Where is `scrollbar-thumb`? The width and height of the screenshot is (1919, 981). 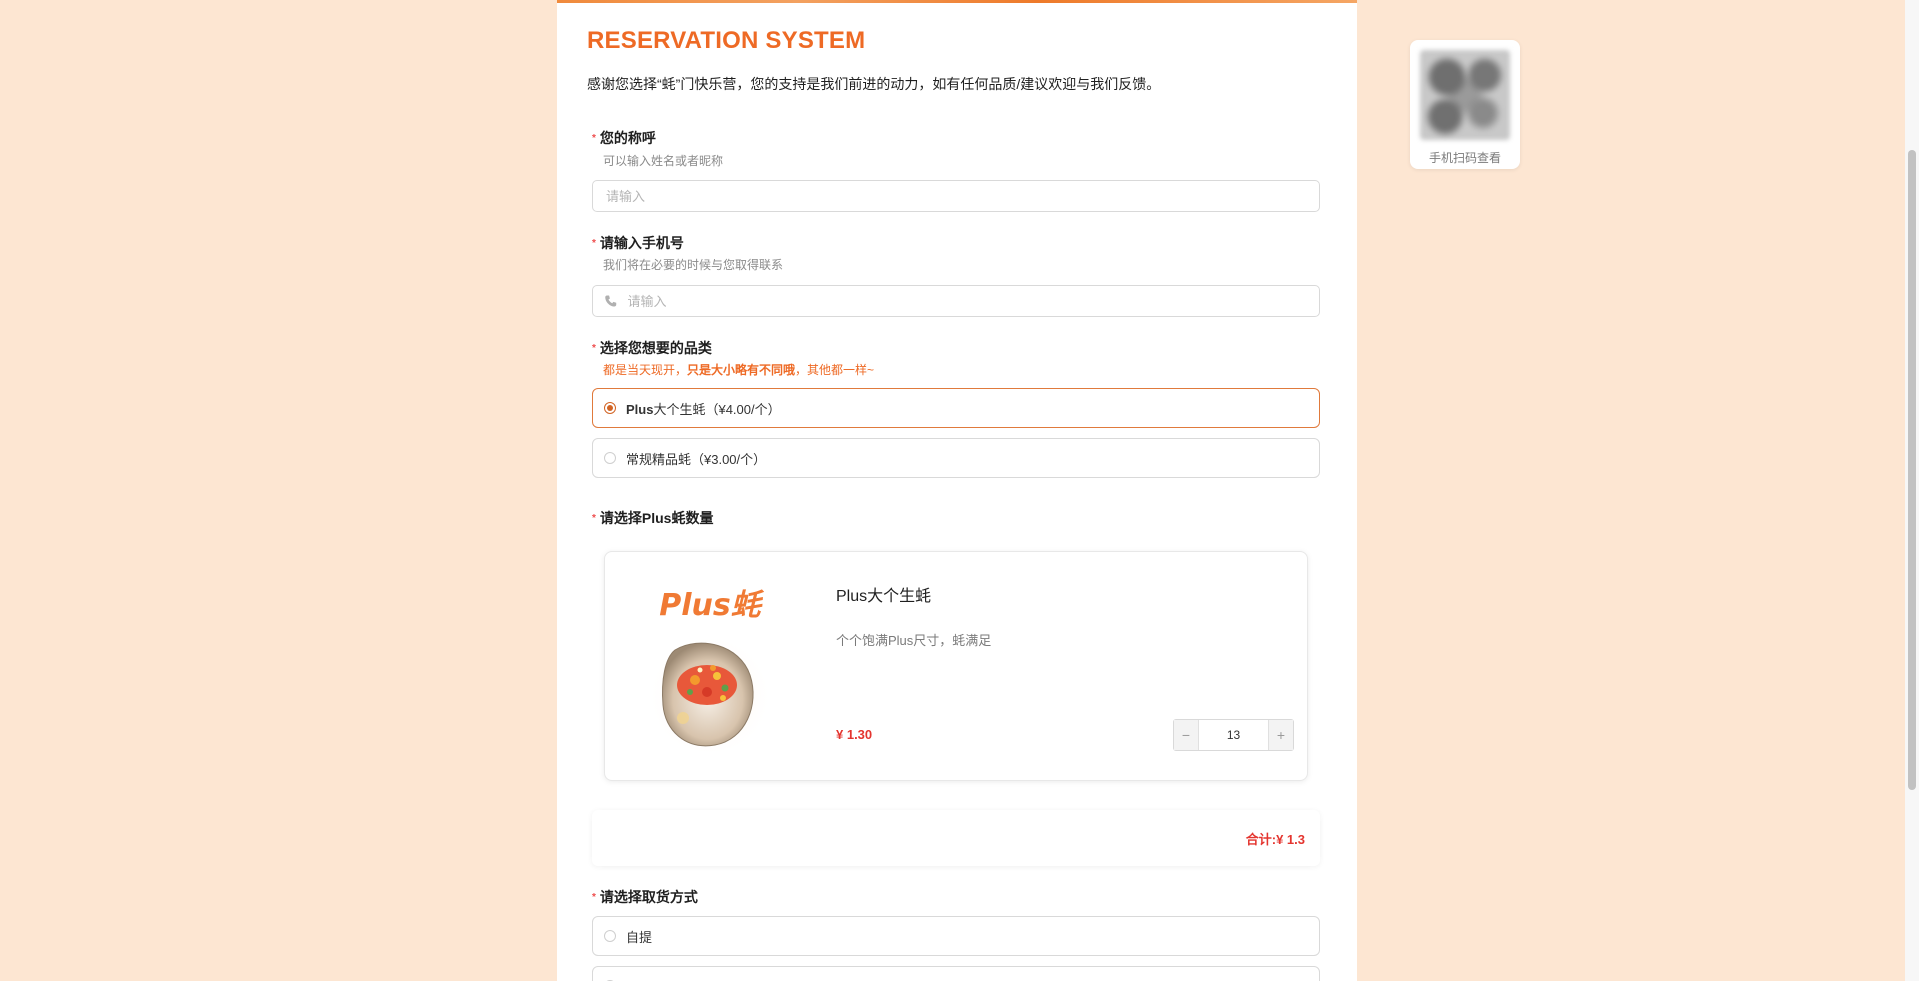 scrollbar-thumb is located at coordinates (1912, 470).